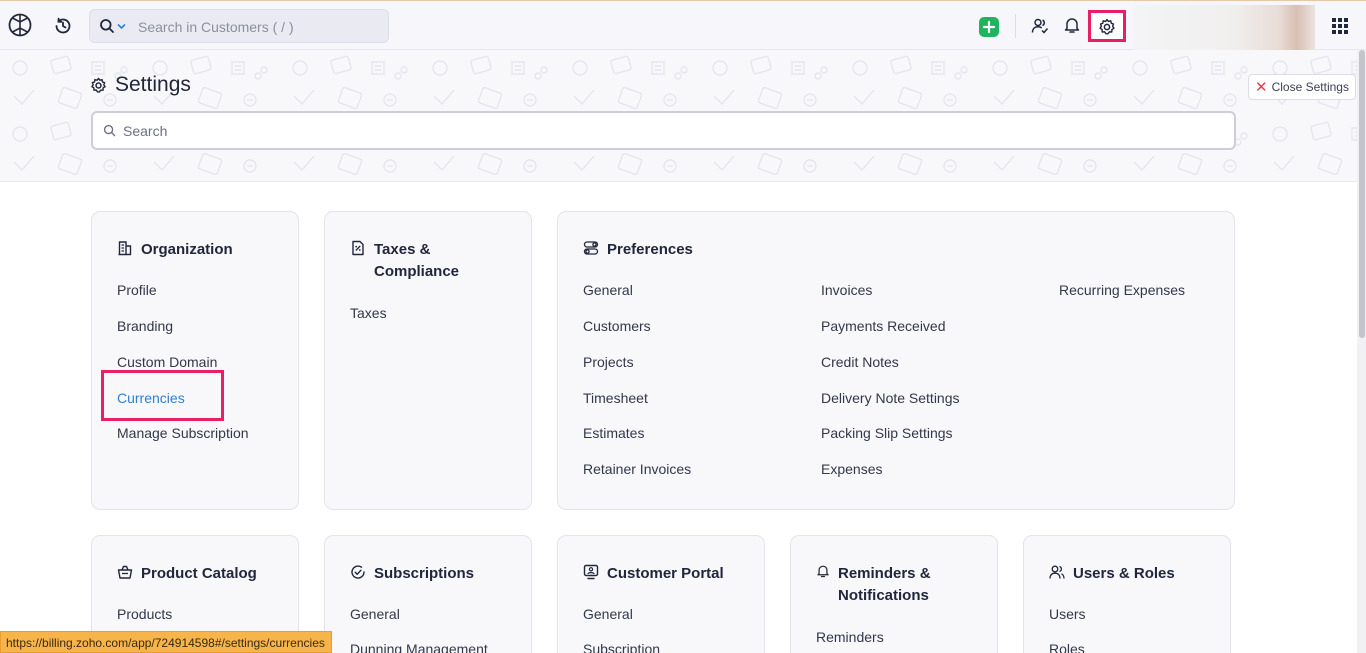 This screenshot has width=1366, height=653. I want to click on chevron-down-icon, so click(121, 26).